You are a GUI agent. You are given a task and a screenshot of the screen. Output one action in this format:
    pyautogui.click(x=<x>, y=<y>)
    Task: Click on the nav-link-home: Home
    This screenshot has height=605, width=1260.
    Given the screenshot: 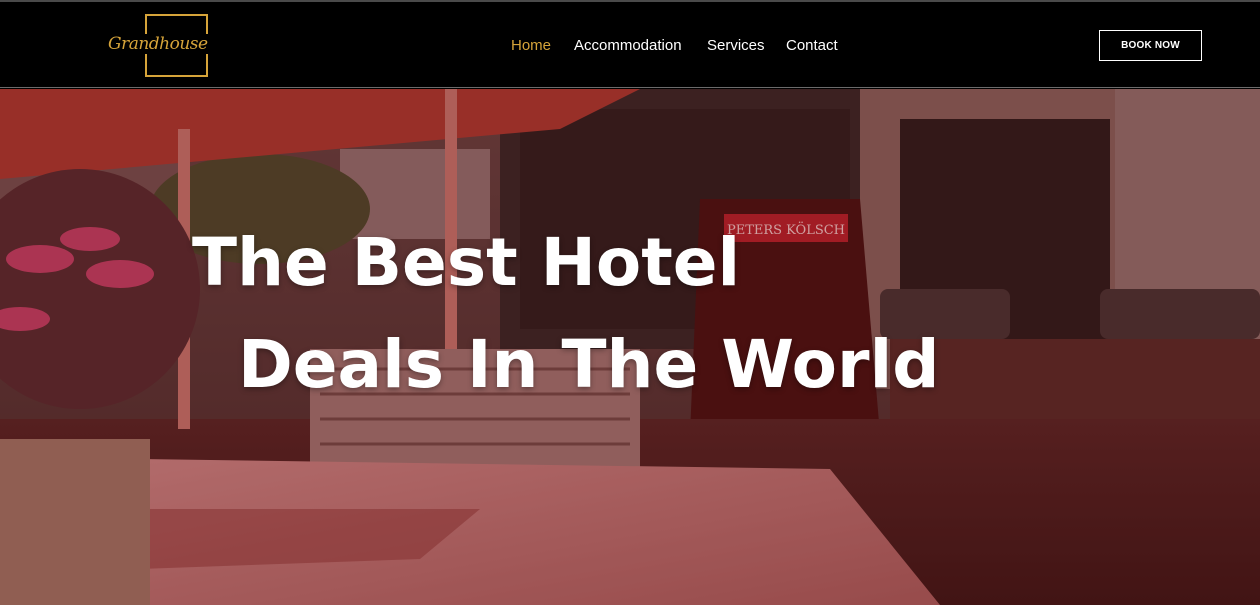 What is the action you would take?
    pyautogui.click(x=531, y=45)
    